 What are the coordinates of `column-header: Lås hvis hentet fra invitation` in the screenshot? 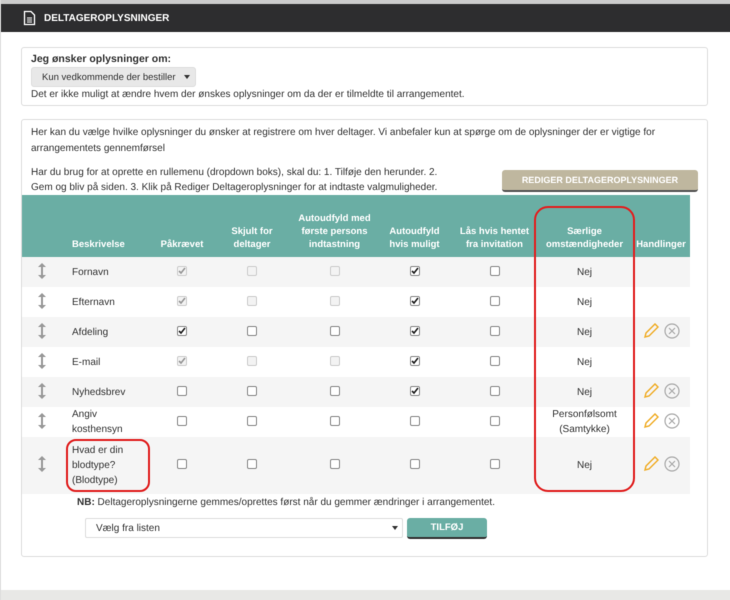 It's located at (494, 226).